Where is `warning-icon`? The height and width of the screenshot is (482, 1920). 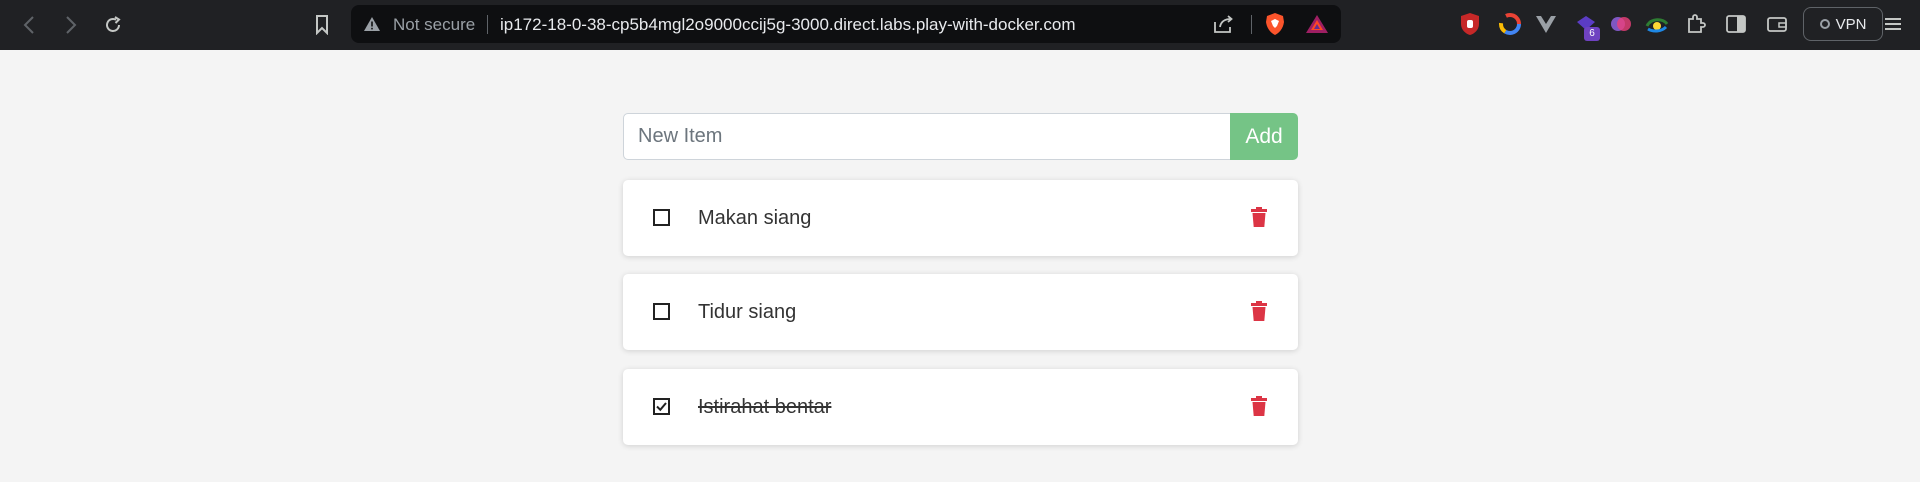 warning-icon is located at coordinates (372, 26).